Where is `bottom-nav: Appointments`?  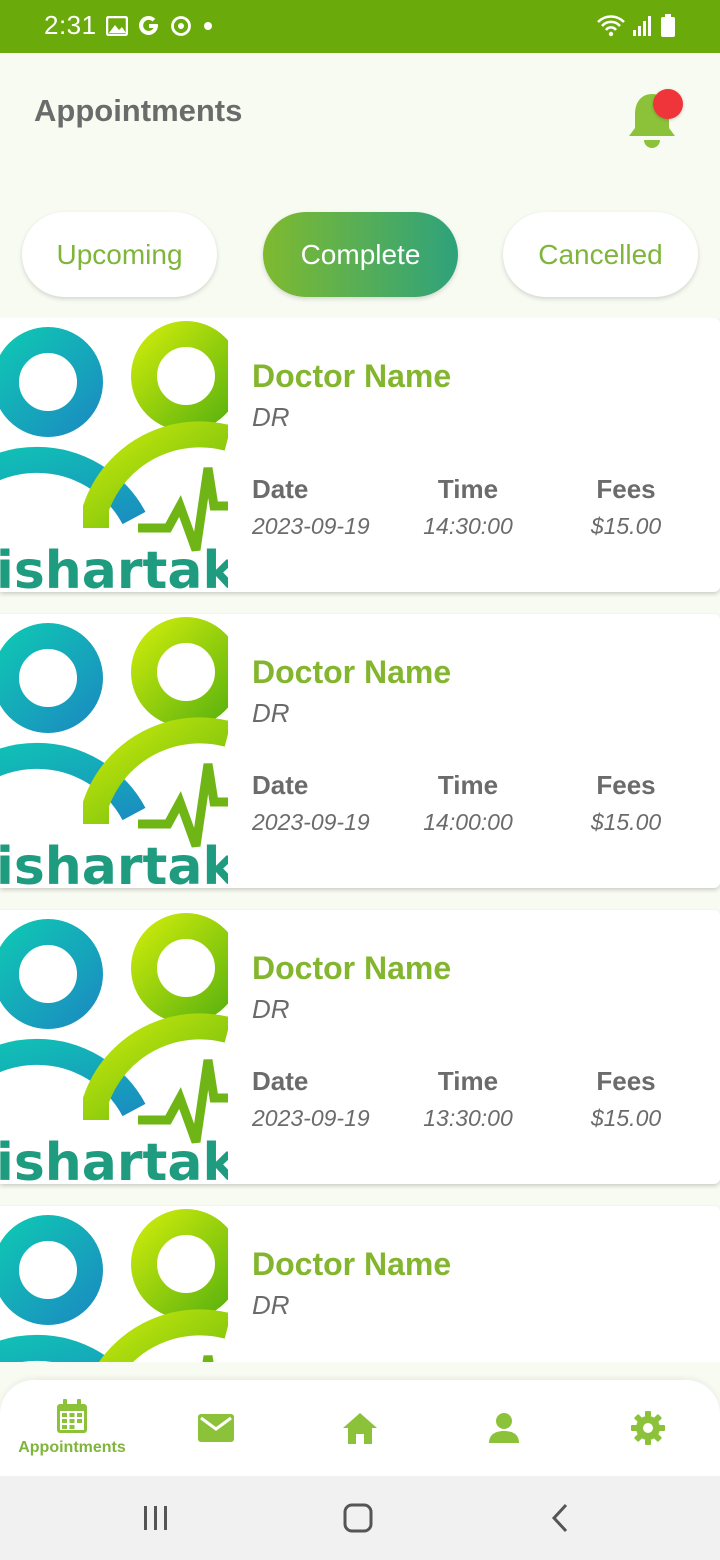
bottom-nav: Appointments is located at coordinates (360, 1428).